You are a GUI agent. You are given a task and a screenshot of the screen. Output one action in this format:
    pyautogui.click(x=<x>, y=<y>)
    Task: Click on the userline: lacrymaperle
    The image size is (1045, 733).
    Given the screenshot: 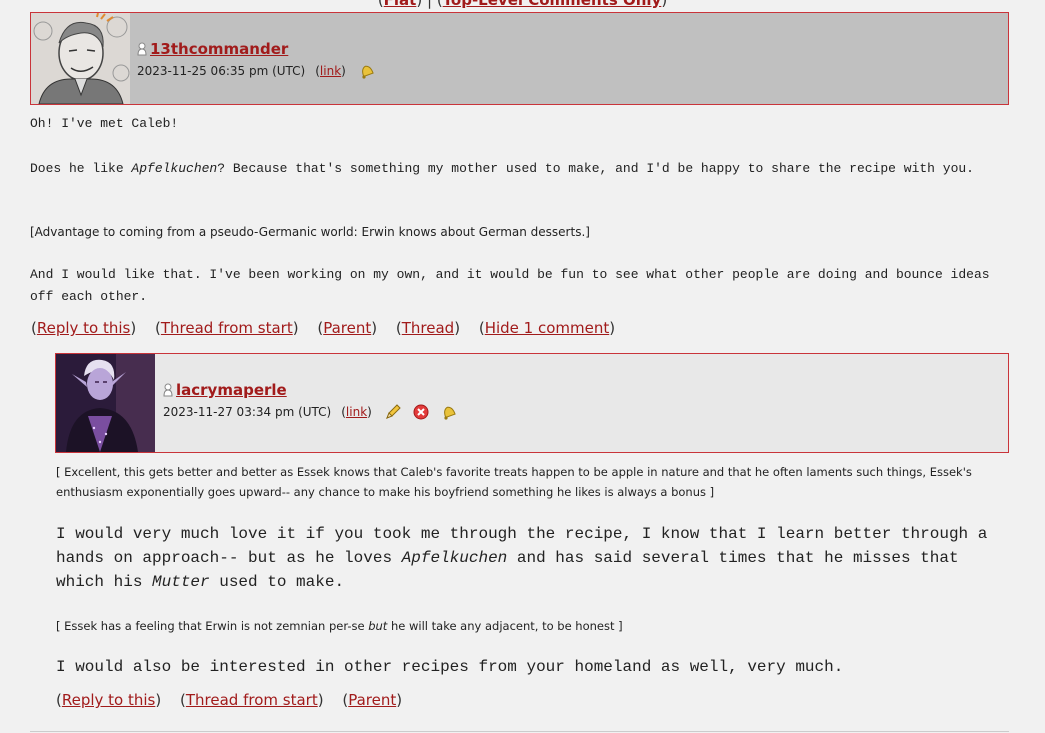 What is the action you would take?
    pyautogui.click(x=315, y=390)
    